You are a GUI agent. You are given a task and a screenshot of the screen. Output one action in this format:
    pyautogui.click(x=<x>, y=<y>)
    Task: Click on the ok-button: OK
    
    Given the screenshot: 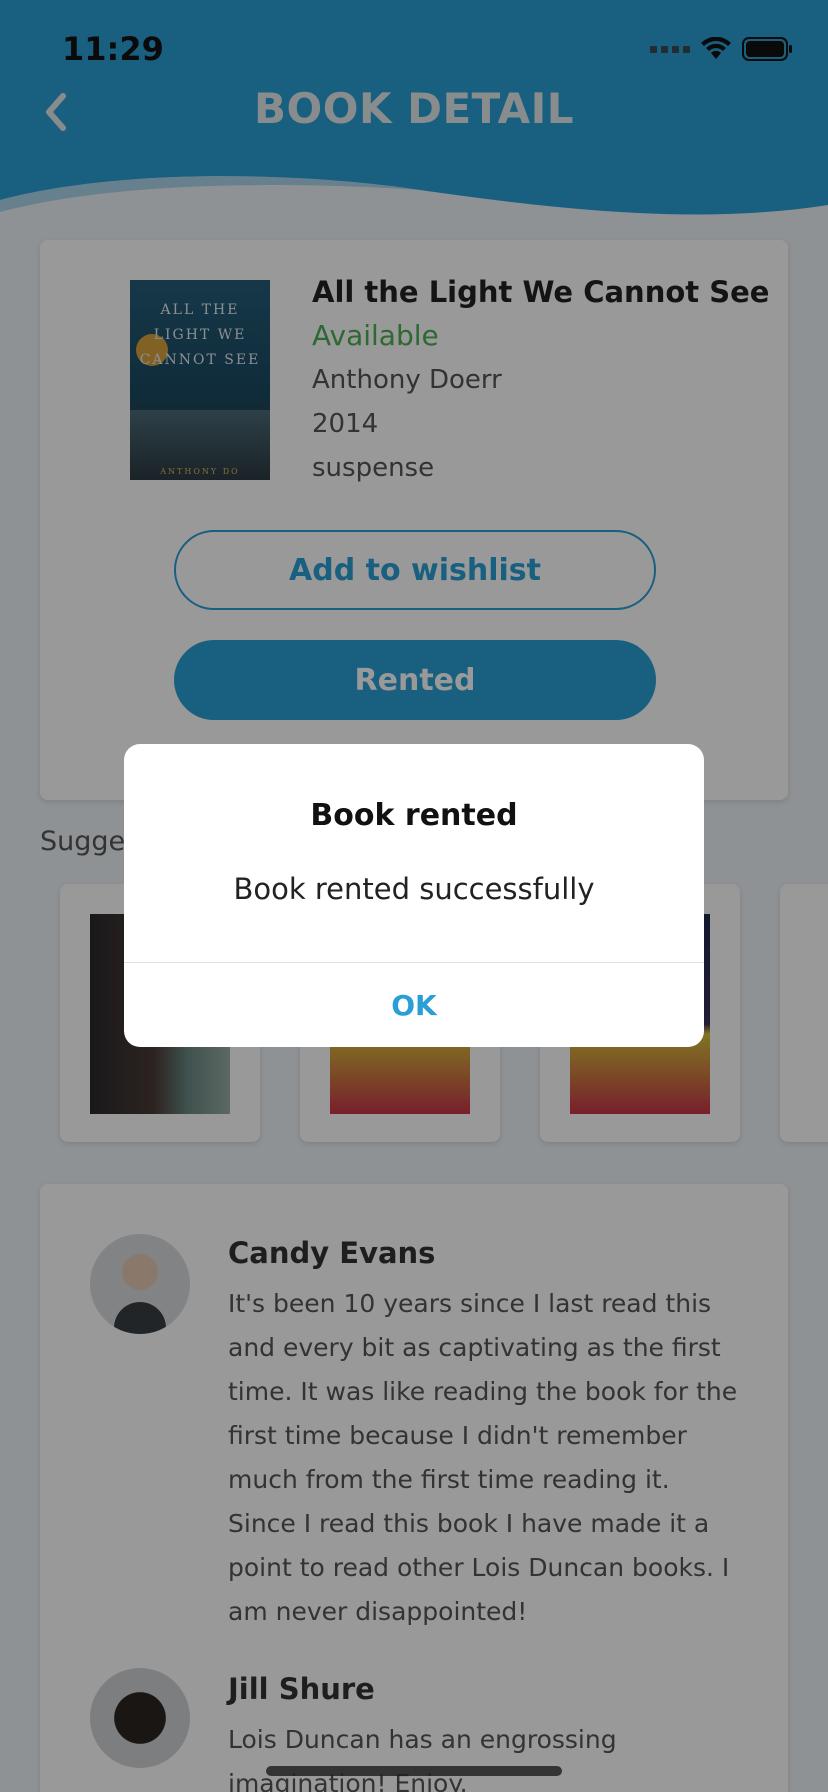 What is the action you would take?
    pyautogui.click(x=414, y=1005)
    